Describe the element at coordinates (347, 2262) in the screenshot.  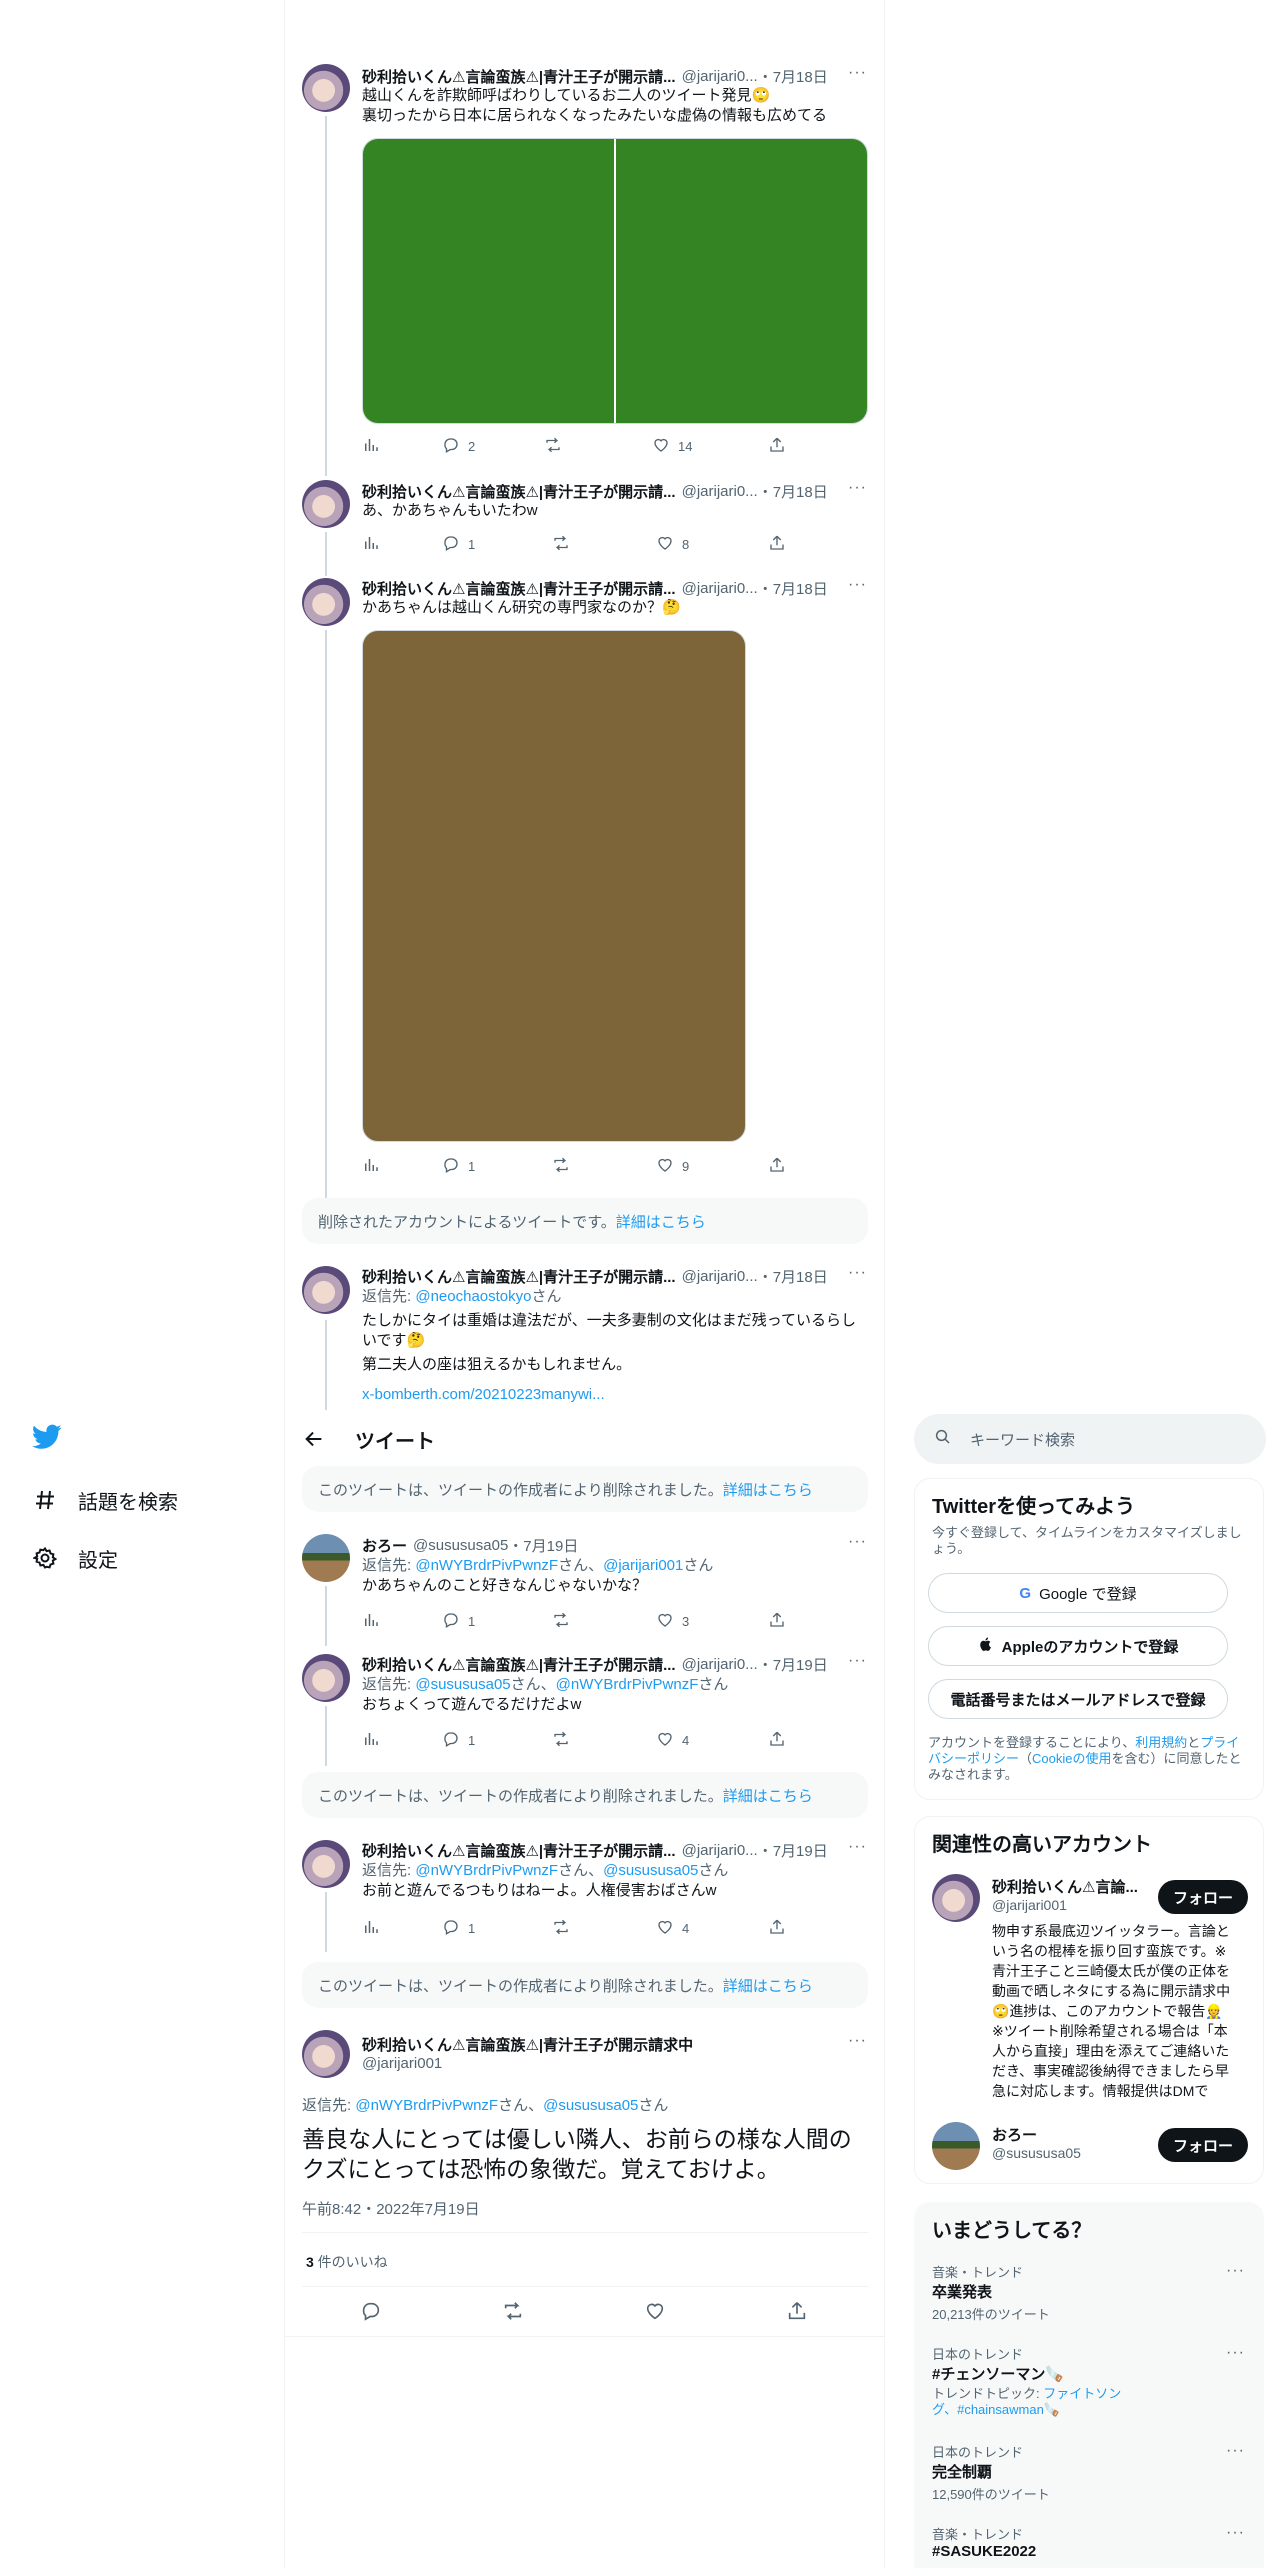
I see `likes-summary: 3 件のいいね` at that location.